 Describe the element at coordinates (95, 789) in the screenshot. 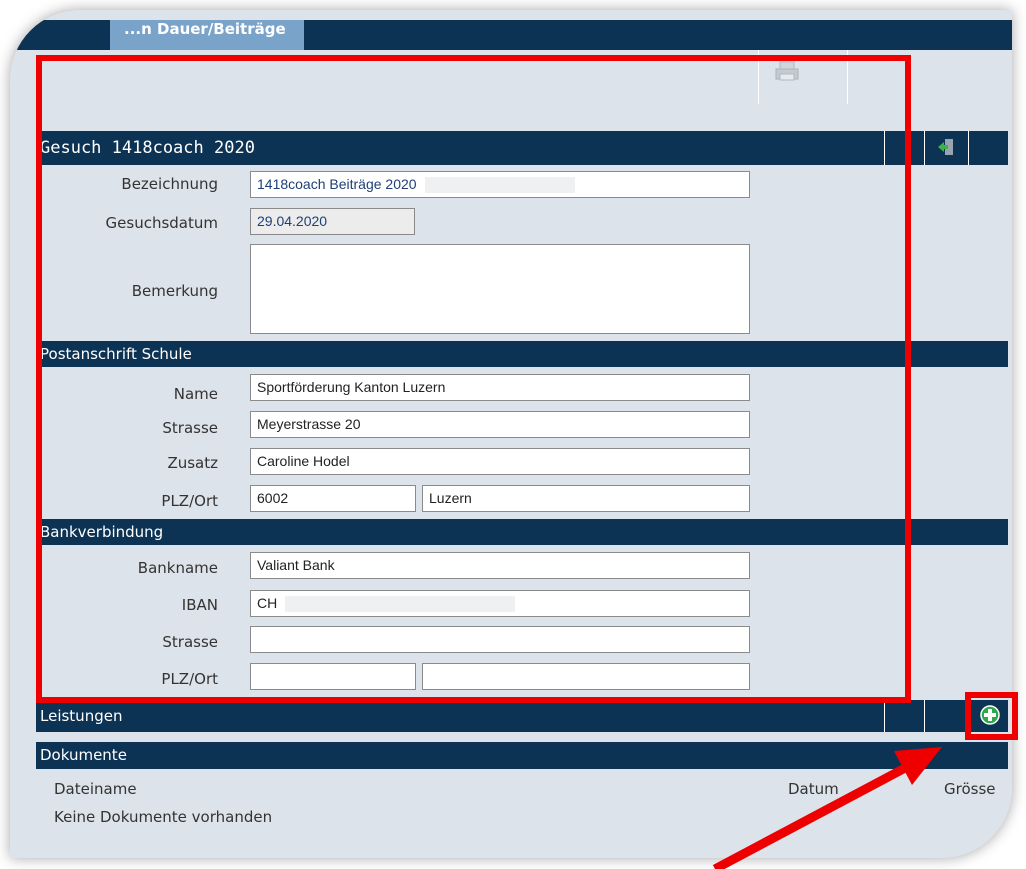

I see `column-dateiname: Dateiname` at that location.